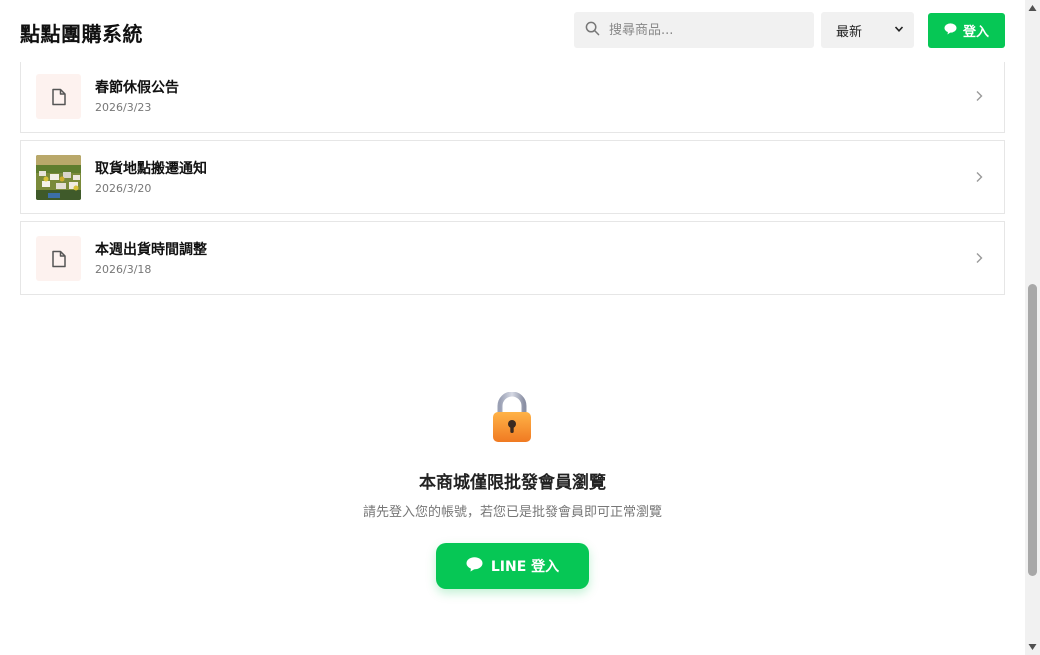 The width and height of the screenshot is (1040, 655). What do you see at coordinates (707, 30) in the screenshot?
I see `search-input` at bounding box center [707, 30].